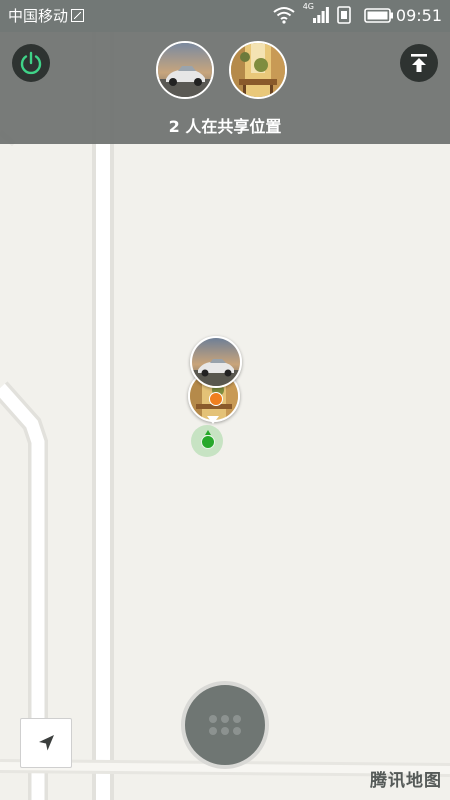 This screenshot has width=450, height=800. What do you see at coordinates (321, 17) in the screenshot?
I see `signal-strength-icon` at bounding box center [321, 17].